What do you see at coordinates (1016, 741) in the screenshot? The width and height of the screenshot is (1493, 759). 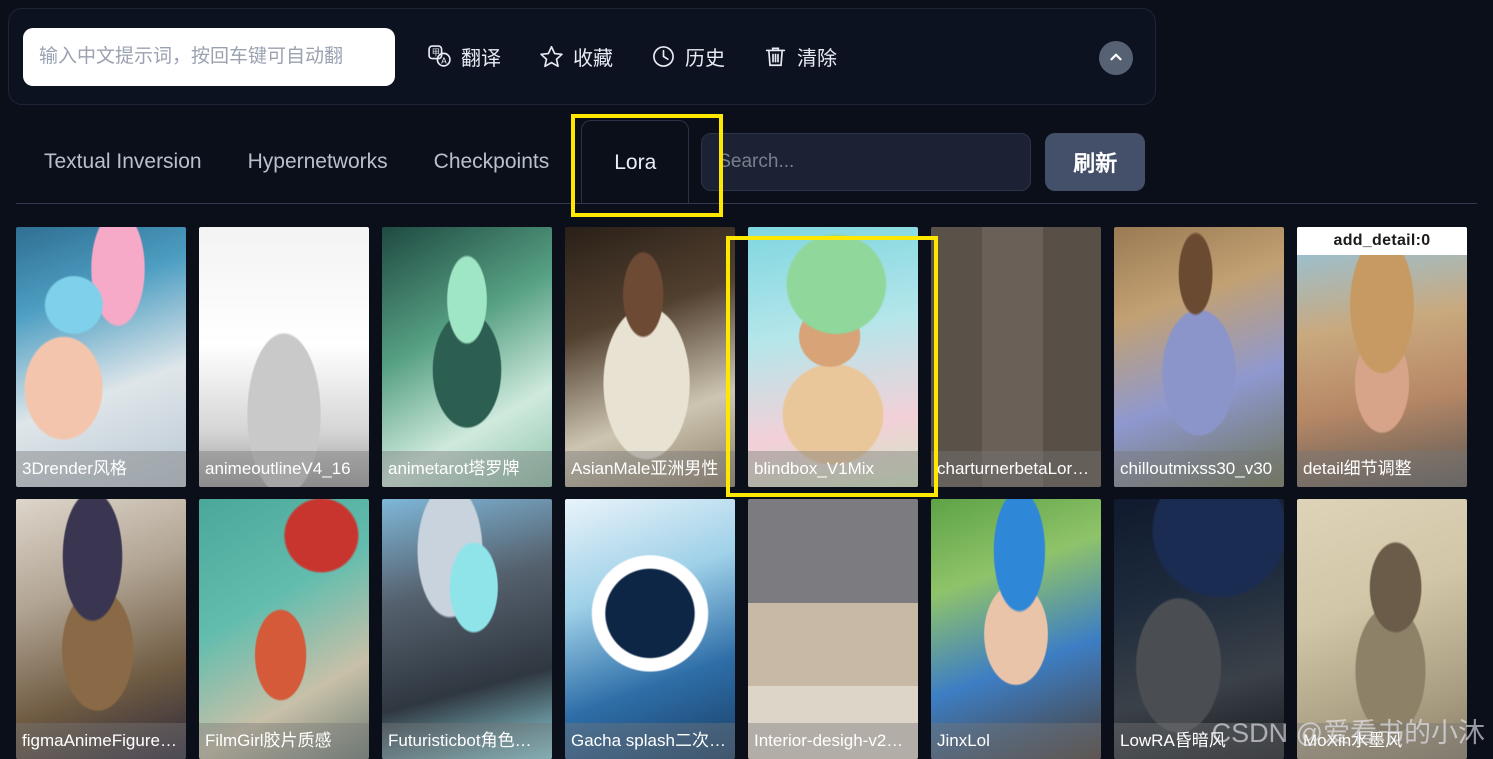 I see `card-label: JinxLol` at bounding box center [1016, 741].